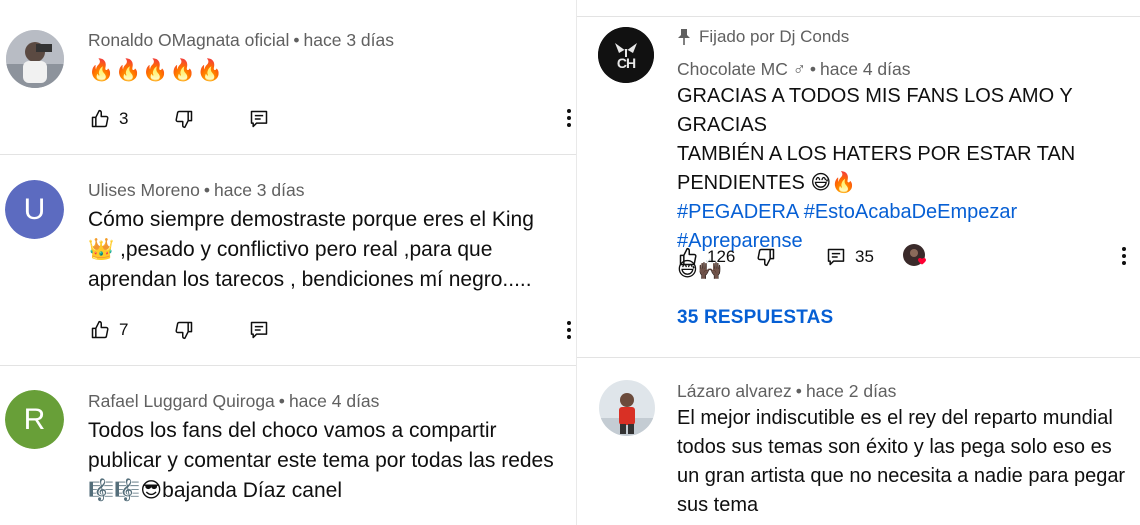  Describe the element at coordinates (706, 257) in the screenshot. I see `like-button: 126` at that location.